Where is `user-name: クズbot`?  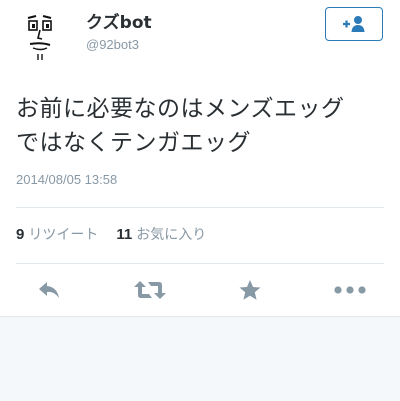 user-name: クズbot is located at coordinates (119, 23).